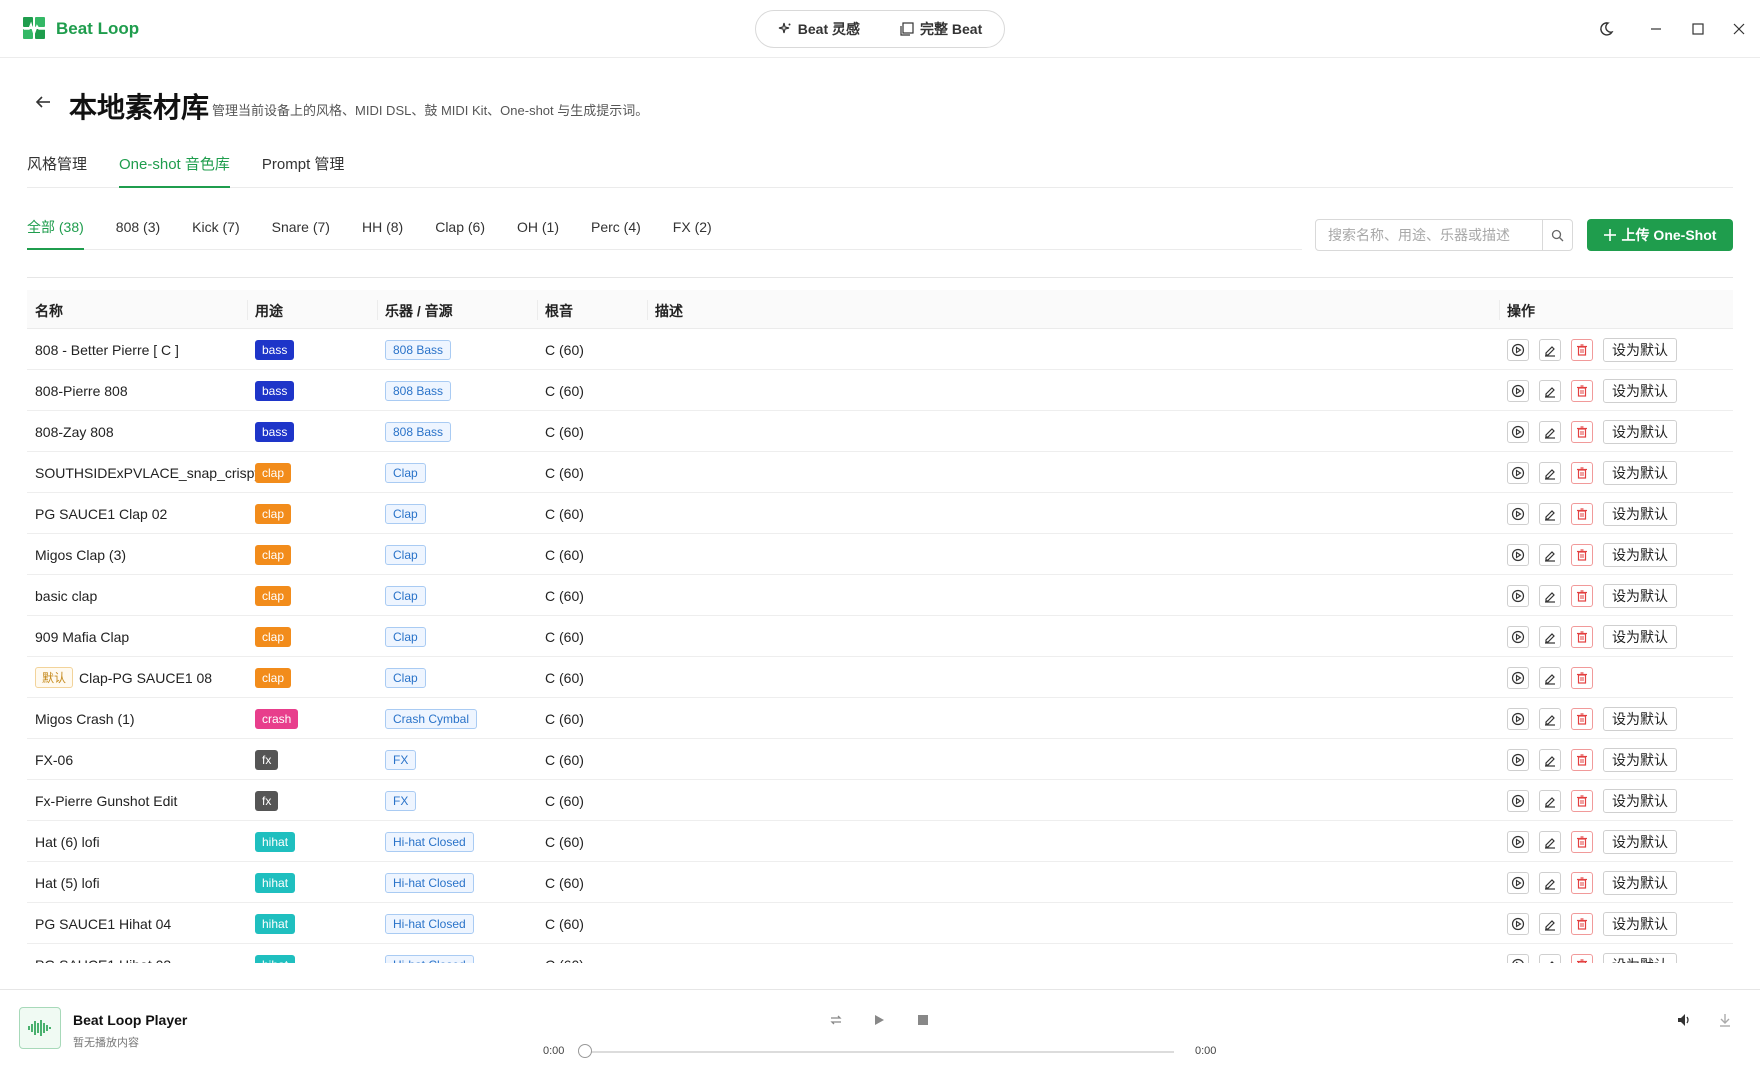  What do you see at coordinates (1429, 235) in the screenshot?
I see `search-input` at bounding box center [1429, 235].